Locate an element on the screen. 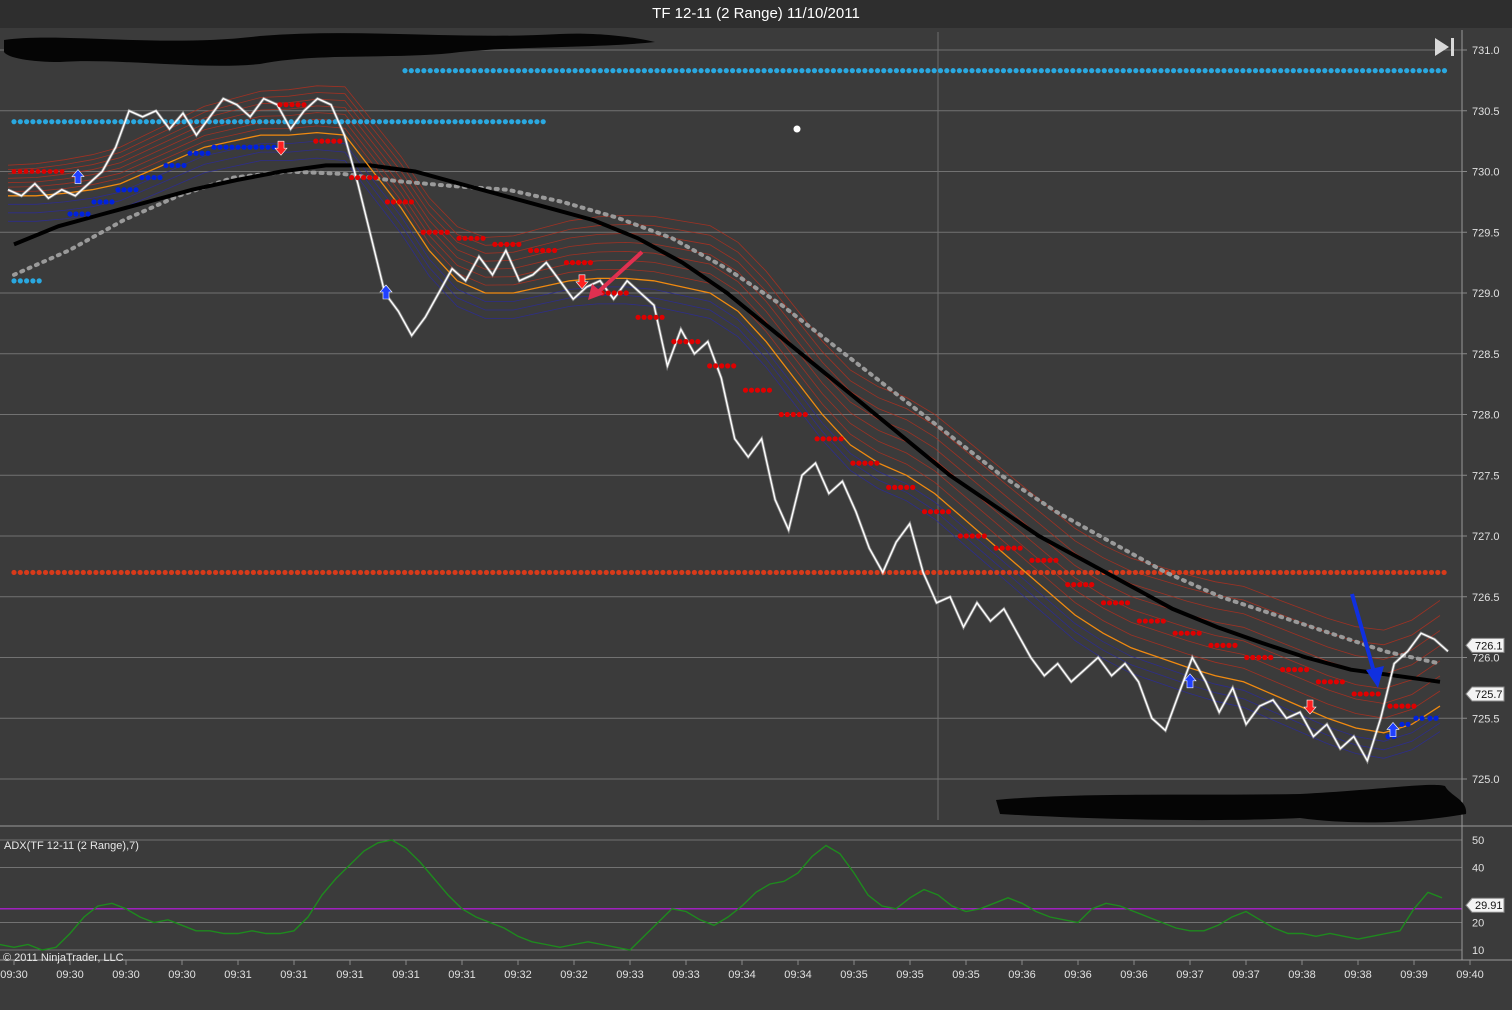 This screenshot has width=1512, height=1010. price-tick-label: 729.0 is located at coordinates (1486, 294).